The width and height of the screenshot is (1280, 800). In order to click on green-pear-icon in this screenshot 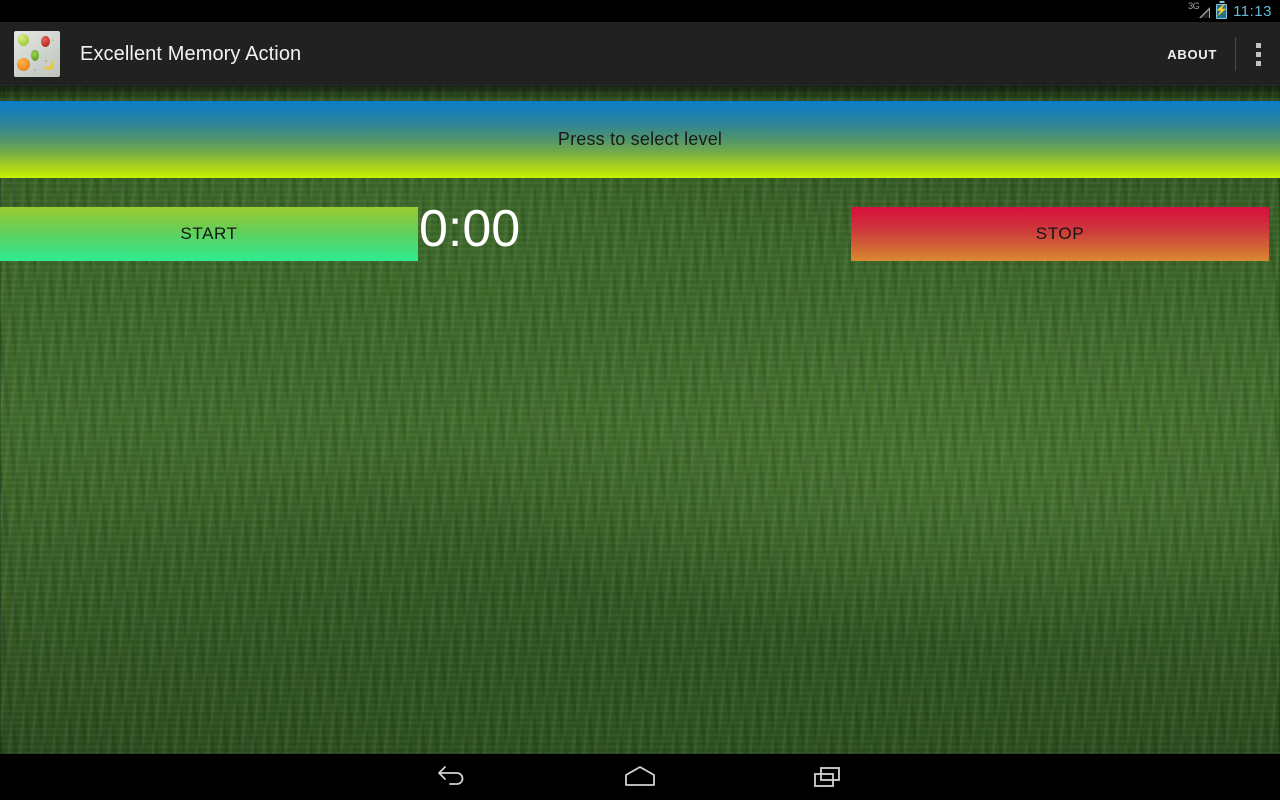, I will do `click(35, 55)`.